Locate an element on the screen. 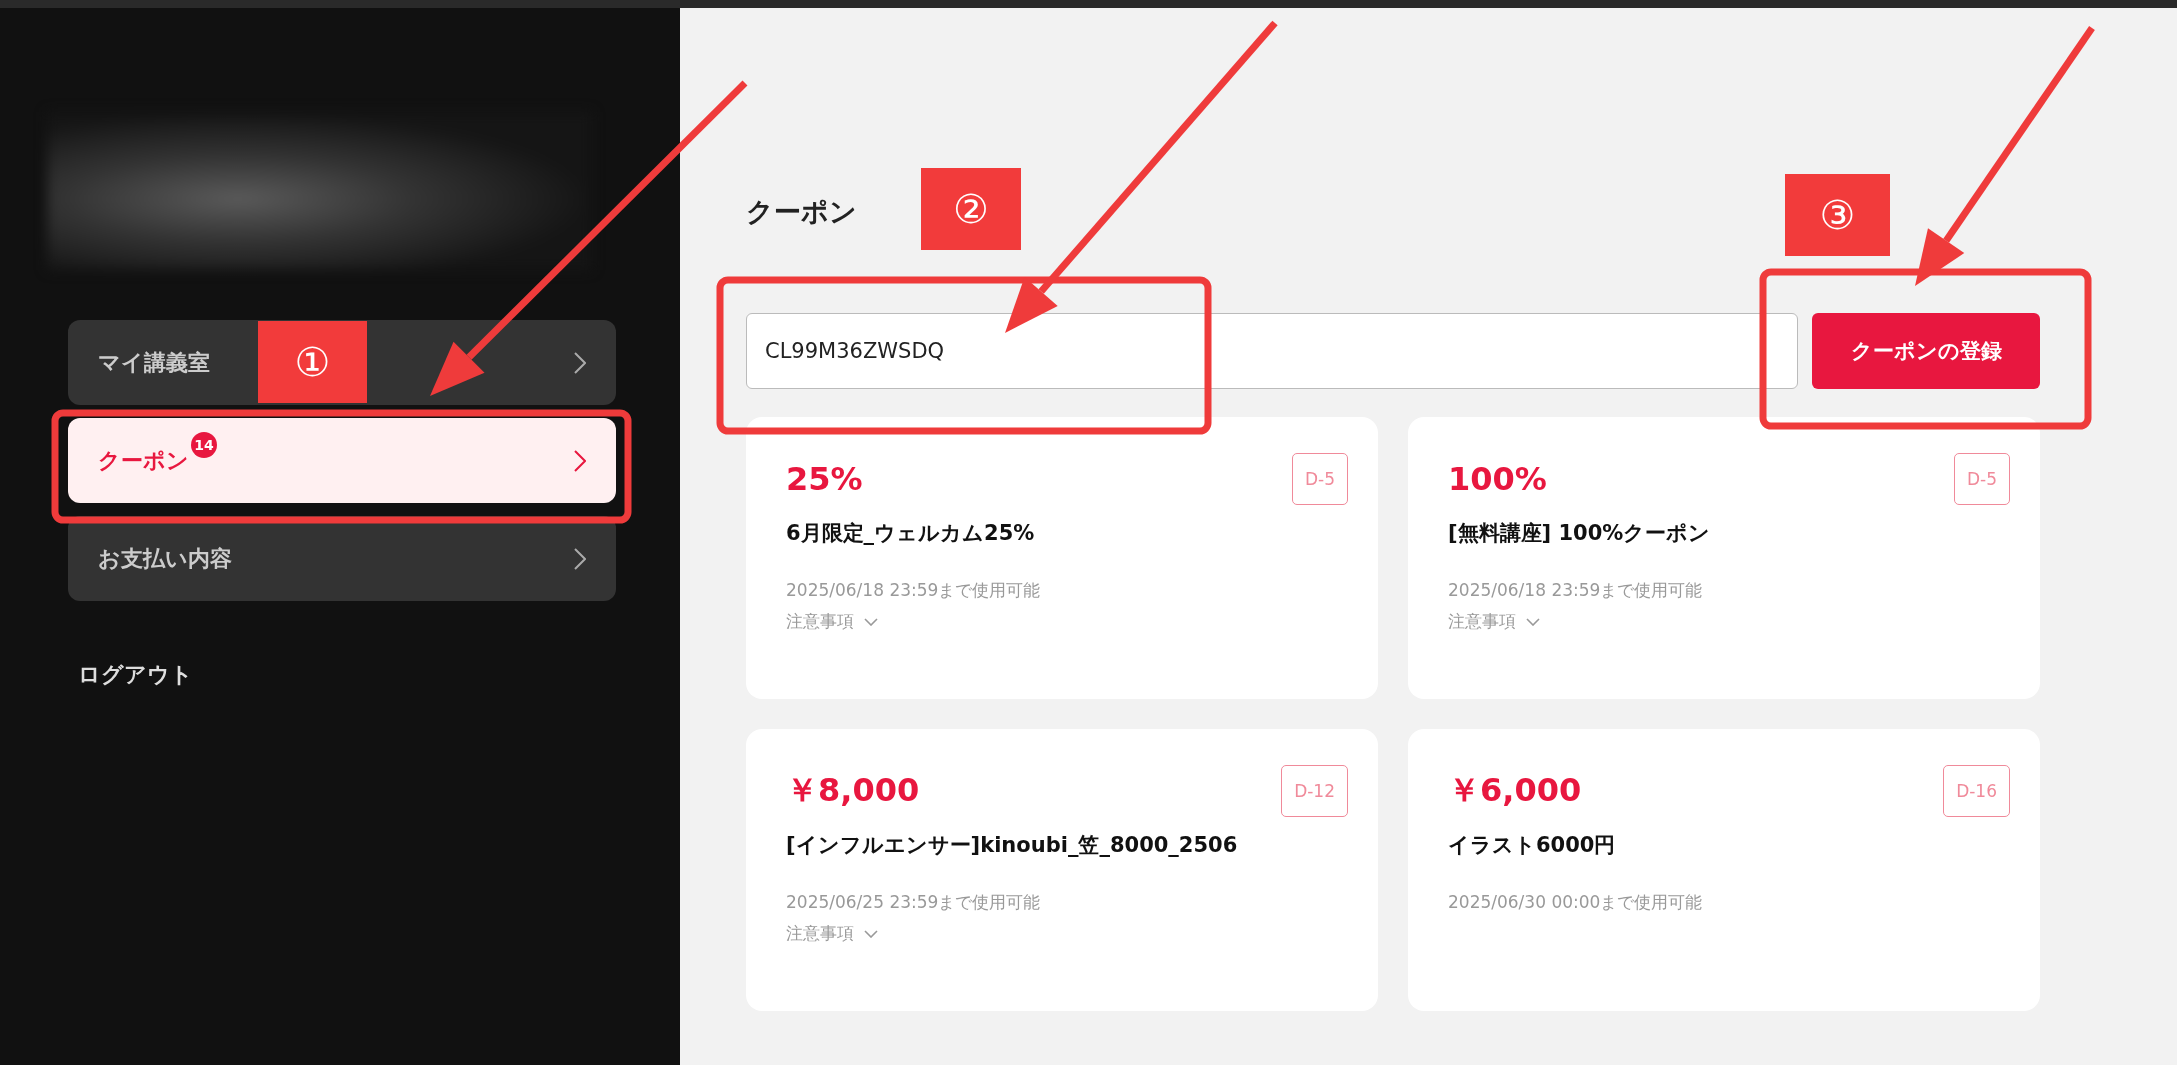  sidebar-menu-item: お支払い内容 is located at coordinates (342, 558).